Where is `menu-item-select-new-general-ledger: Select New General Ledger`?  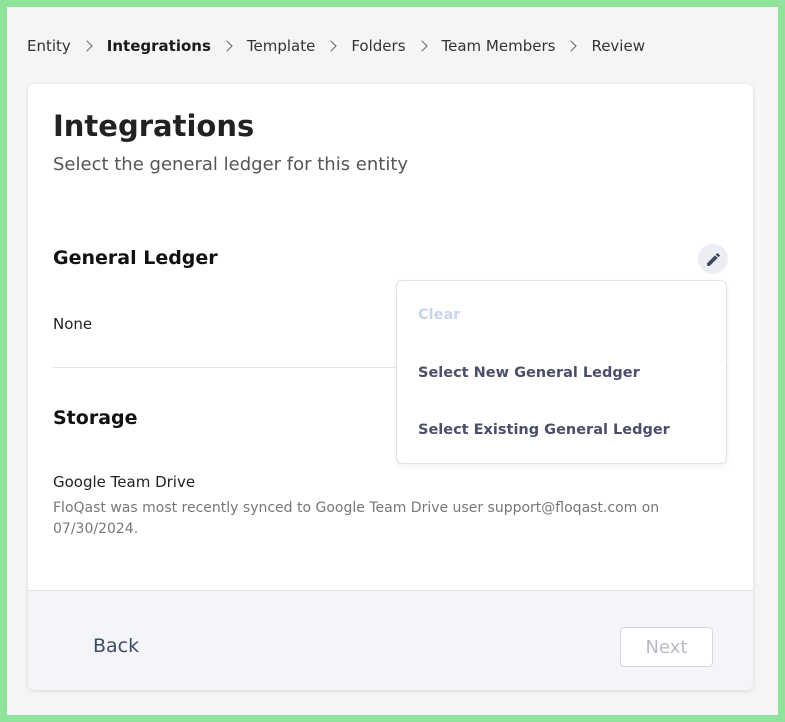 menu-item-select-new-general-ledger: Select New General Ledger is located at coordinates (529, 373).